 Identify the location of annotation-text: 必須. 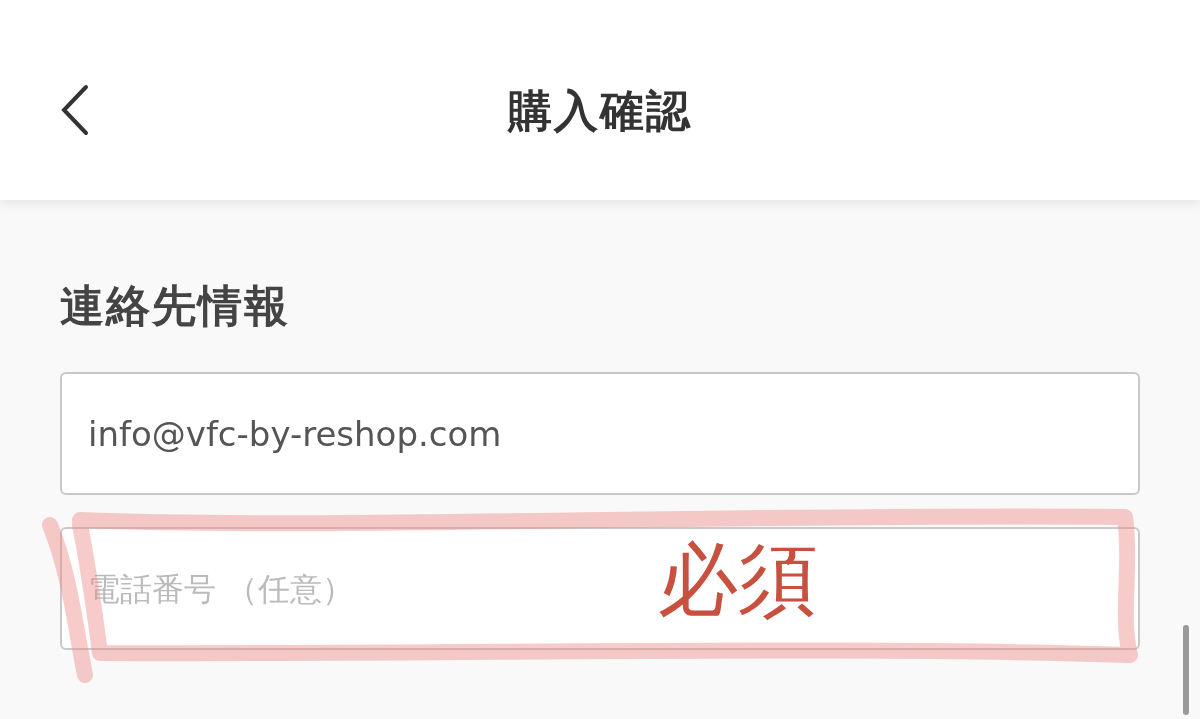
(738, 580).